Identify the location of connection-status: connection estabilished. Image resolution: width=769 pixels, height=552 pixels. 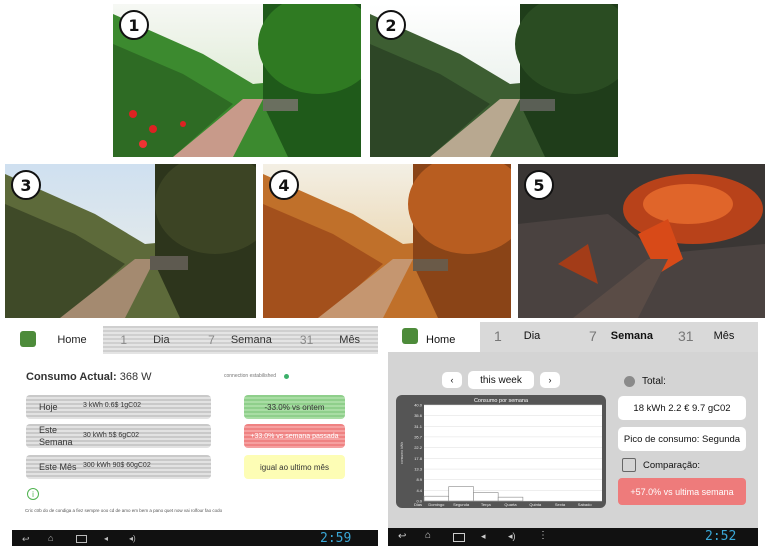
(256, 376).